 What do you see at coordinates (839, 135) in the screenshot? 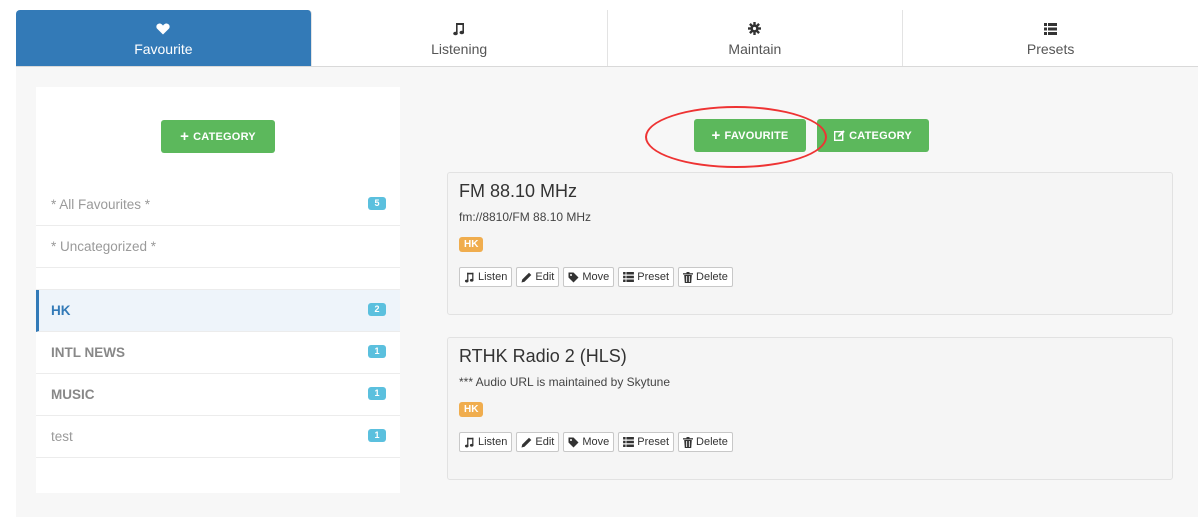
I see `edit-icon` at bounding box center [839, 135].